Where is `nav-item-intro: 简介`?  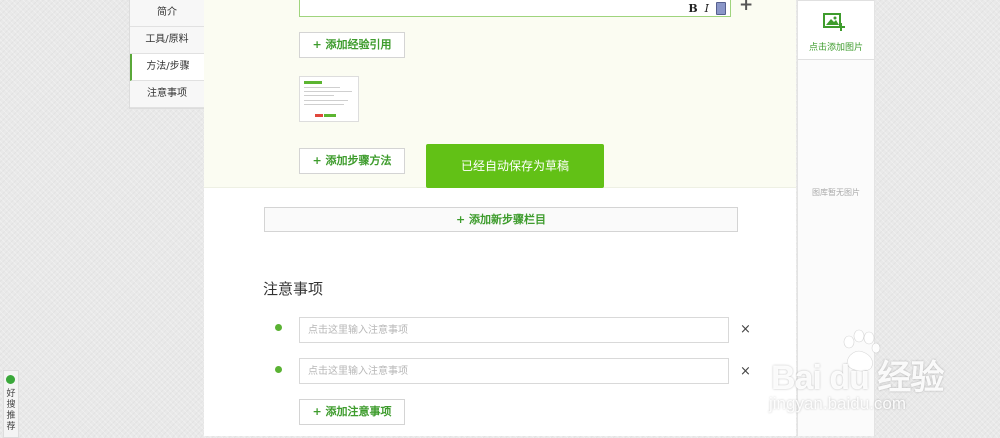
nav-item-intro: 简介 is located at coordinates (167, 13).